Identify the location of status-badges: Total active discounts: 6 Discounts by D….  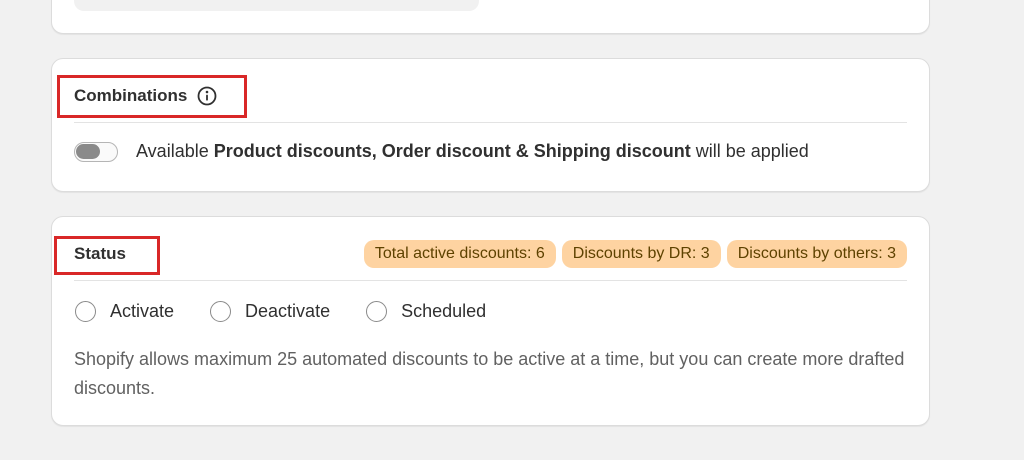
(635, 254).